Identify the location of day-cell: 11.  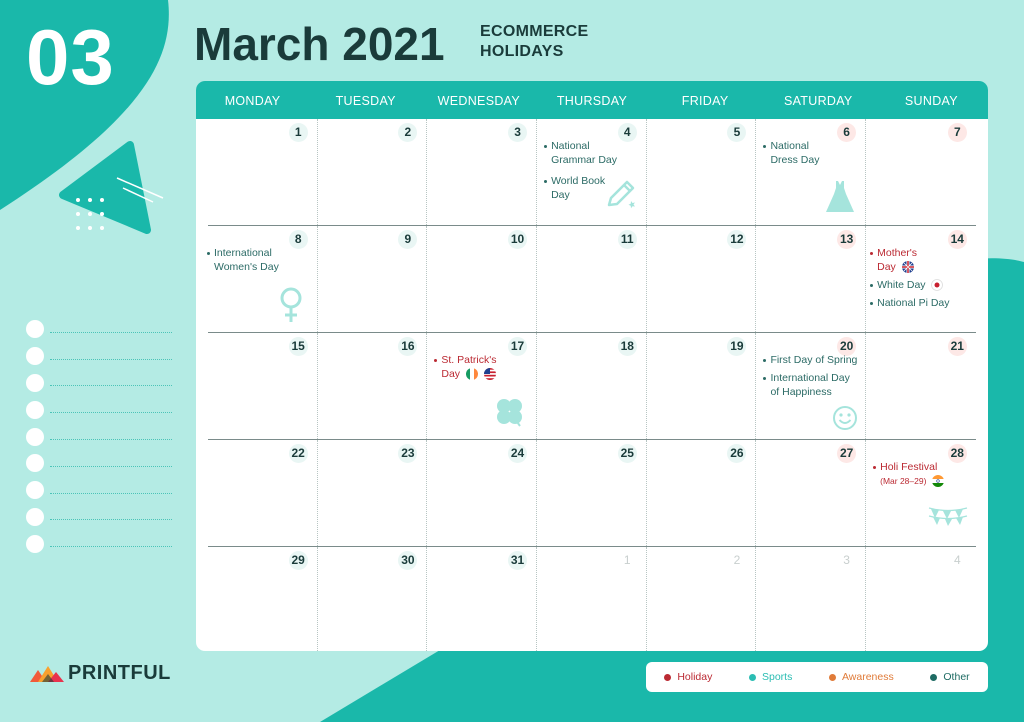
(592, 279).